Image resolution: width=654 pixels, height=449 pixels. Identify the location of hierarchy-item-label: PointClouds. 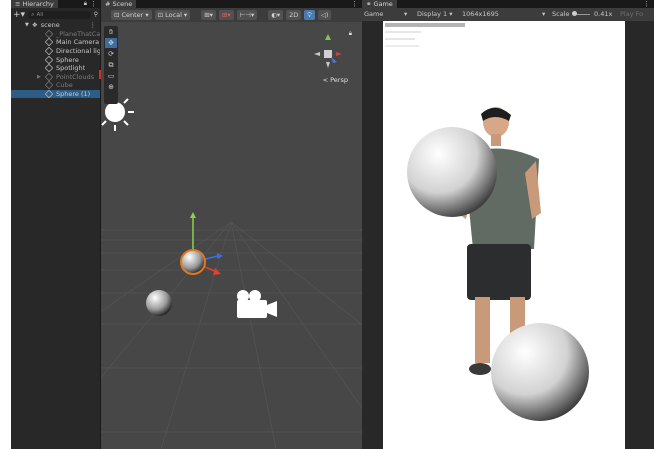
(75, 76).